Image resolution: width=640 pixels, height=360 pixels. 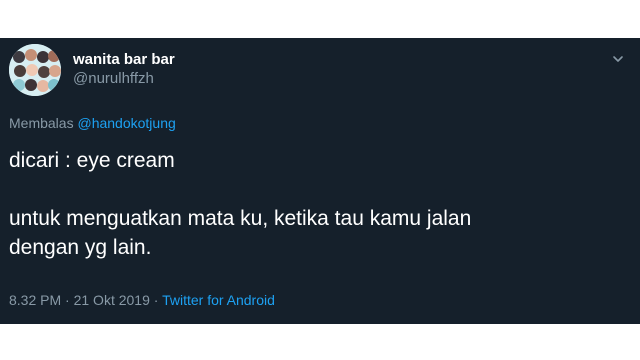 What do you see at coordinates (618, 59) in the screenshot?
I see `chevron-down-icon` at bounding box center [618, 59].